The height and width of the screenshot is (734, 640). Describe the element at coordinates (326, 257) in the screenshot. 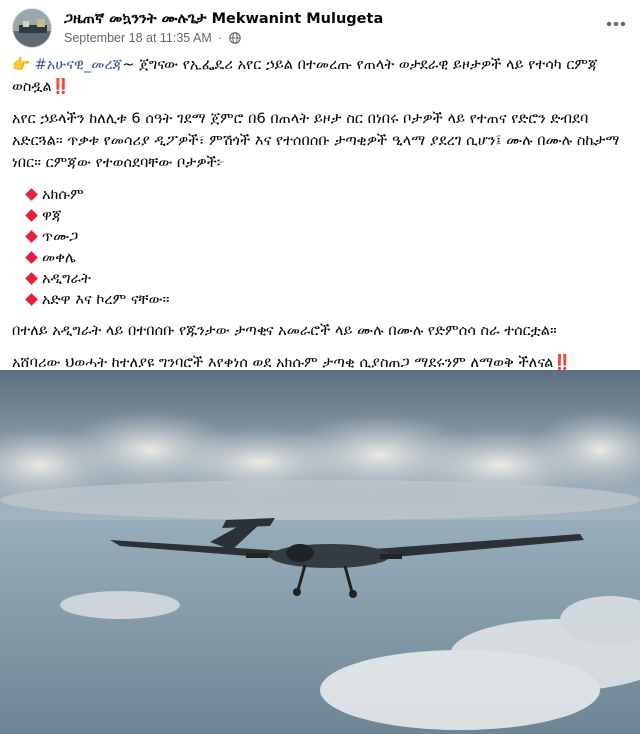

I see `list-item: መቀሌ` at that location.